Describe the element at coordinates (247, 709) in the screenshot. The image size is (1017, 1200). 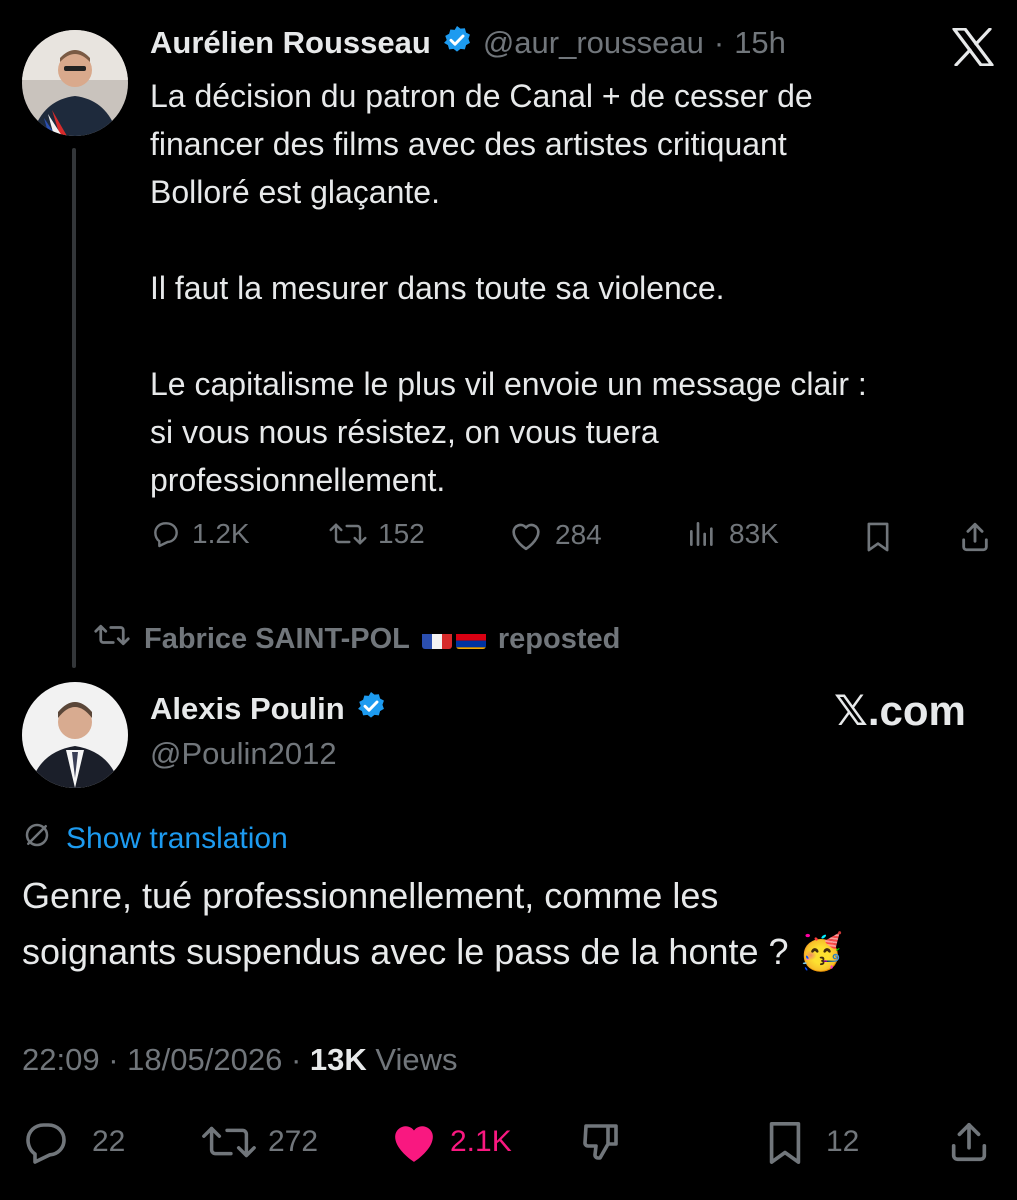
I see `author-name: Alexis Poulin` at that location.